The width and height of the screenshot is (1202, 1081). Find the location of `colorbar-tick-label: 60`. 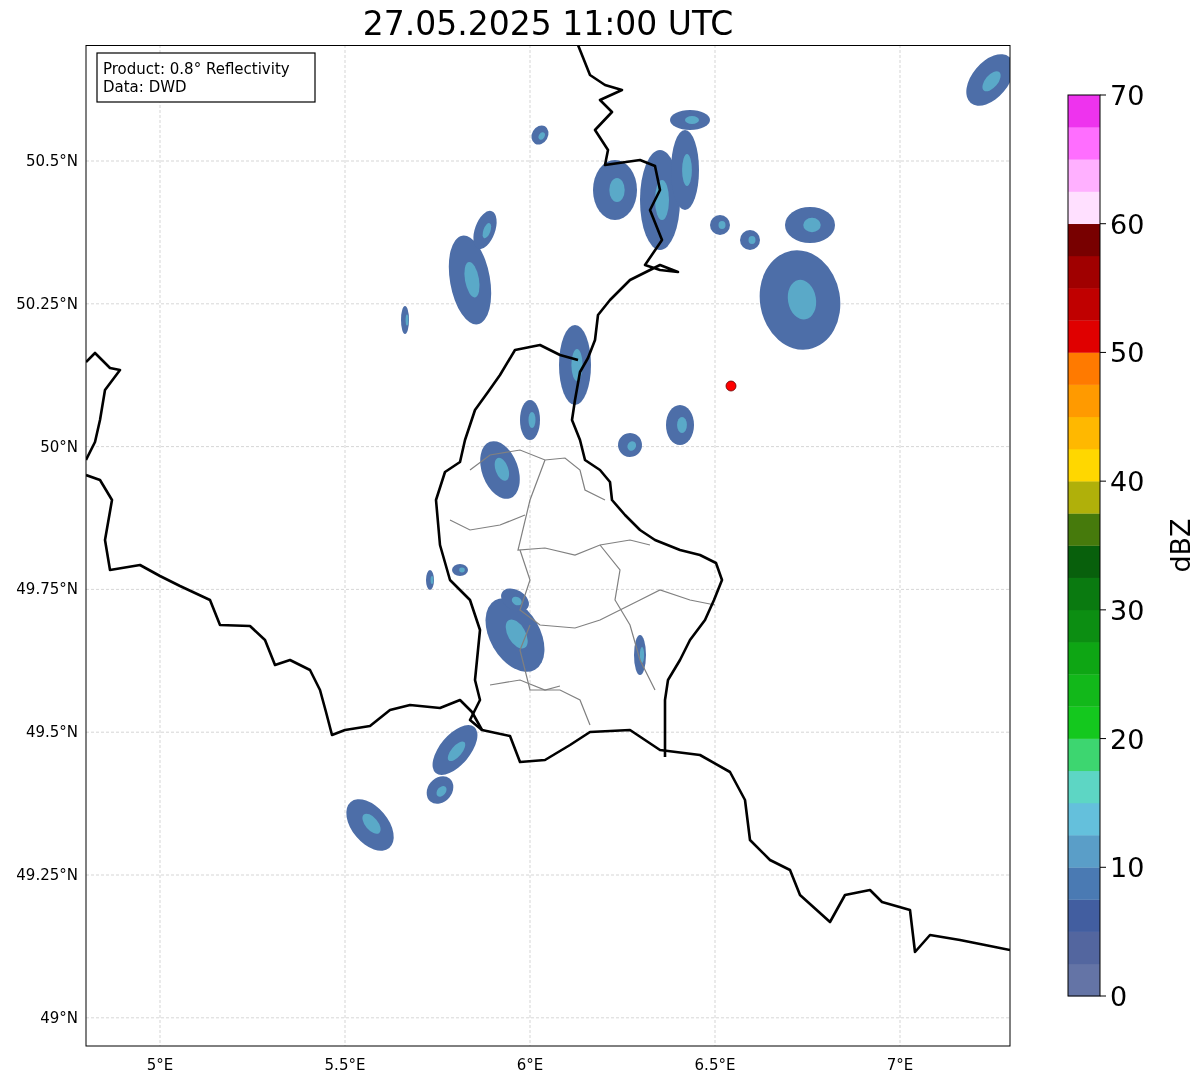

colorbar-tick-label: 60 is located at coordinates (1127, 224).